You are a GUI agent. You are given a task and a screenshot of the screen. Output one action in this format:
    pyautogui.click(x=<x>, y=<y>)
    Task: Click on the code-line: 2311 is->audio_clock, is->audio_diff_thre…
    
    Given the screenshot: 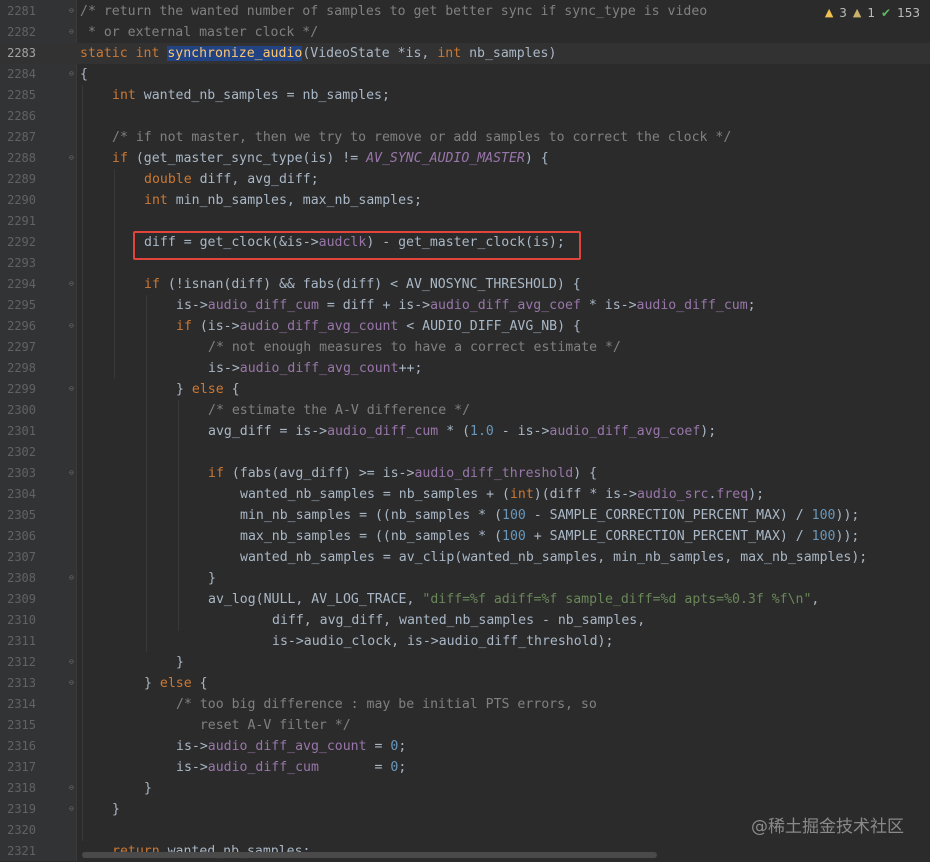 What is the action you would take?
    pyautogui.click(x=465, y=641)
    